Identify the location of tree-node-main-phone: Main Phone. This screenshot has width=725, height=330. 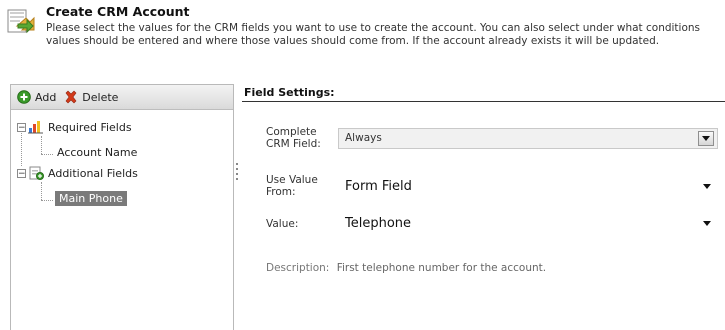
(91, 198).